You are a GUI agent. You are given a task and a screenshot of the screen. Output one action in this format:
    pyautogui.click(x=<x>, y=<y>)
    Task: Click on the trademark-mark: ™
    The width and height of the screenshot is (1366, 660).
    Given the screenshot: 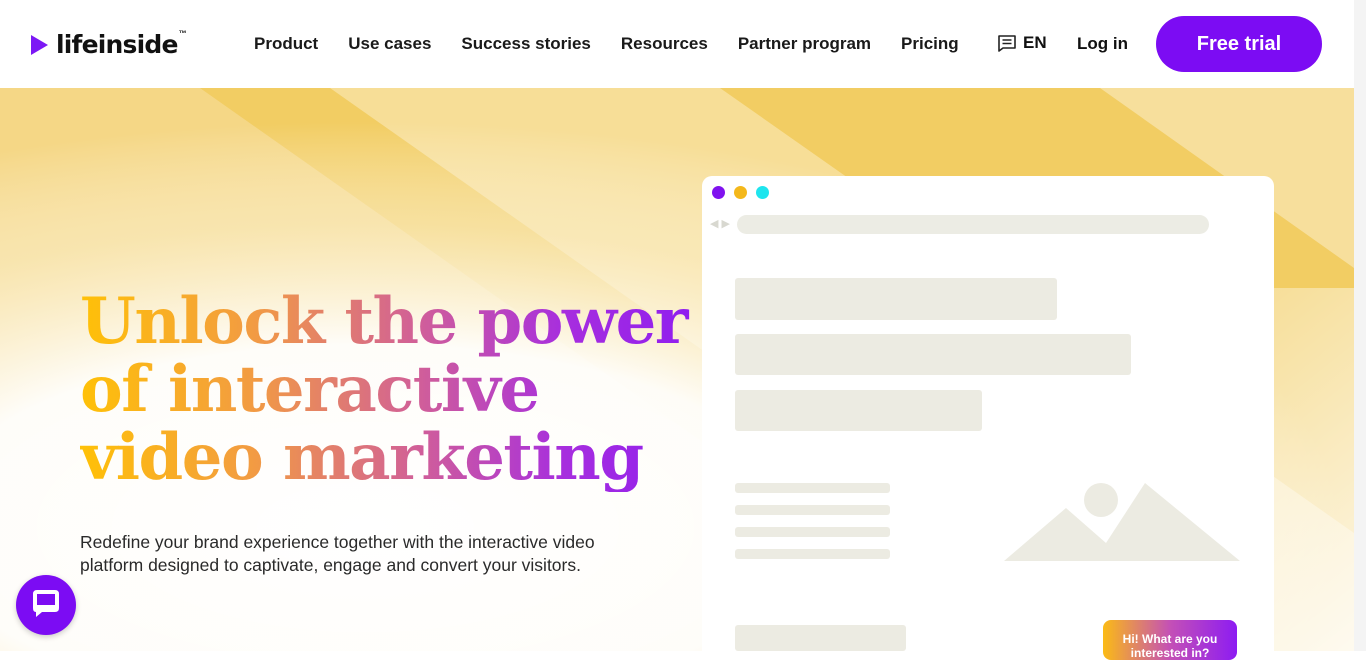 What is the action you would take?
    pyautogui.click(x=182, y=33)
    